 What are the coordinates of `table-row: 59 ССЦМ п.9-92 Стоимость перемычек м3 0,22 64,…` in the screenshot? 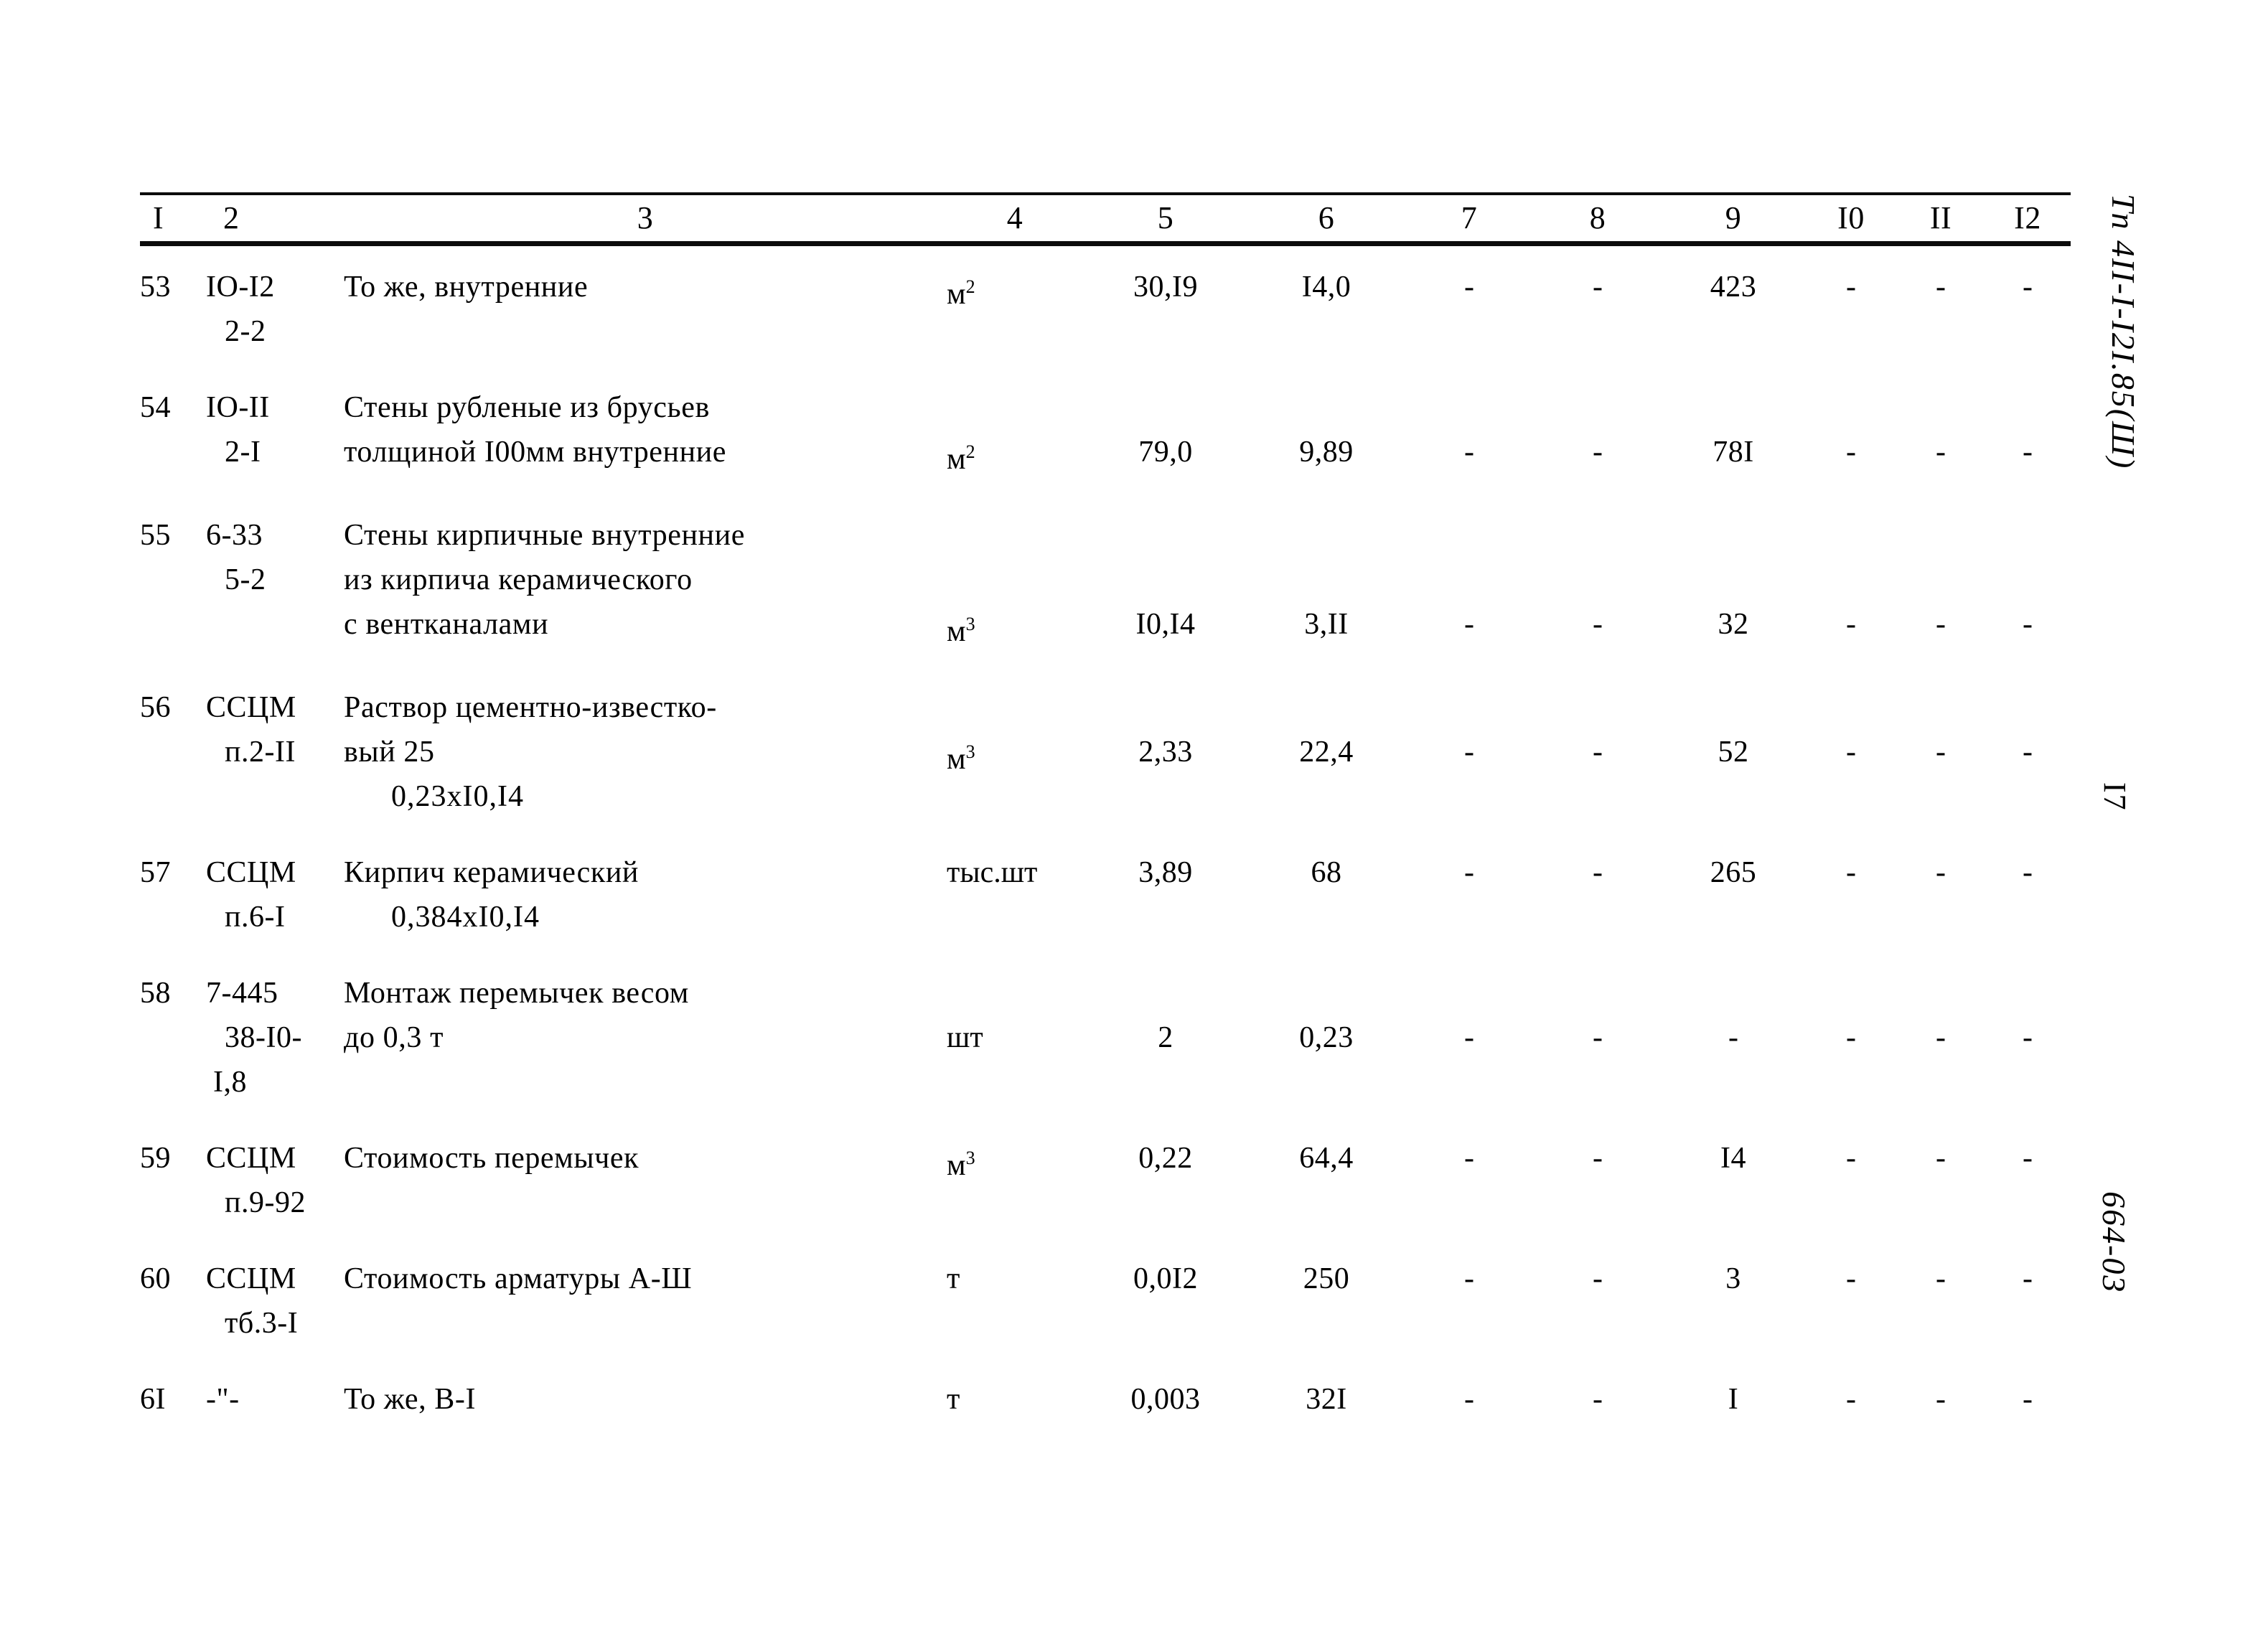 It's located at (1105, 1180).